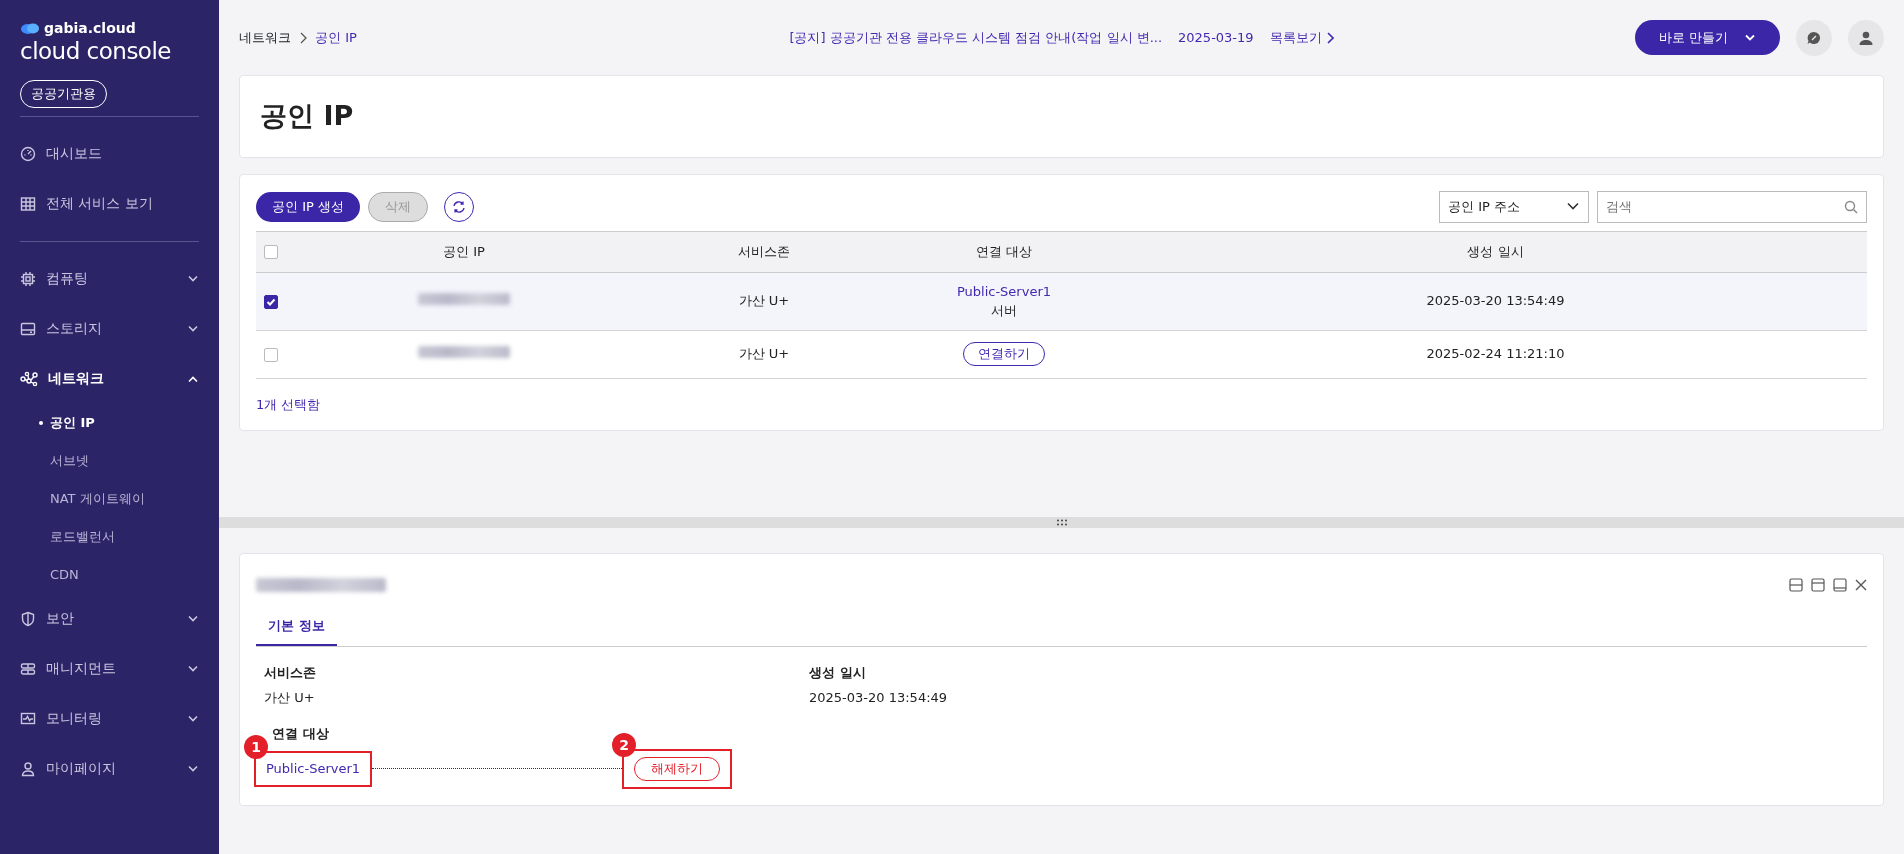  What do you see at coordinates (301, 733) in the screenshot?
I see `field-label: 연결 대상` at bounding box center [301, 733].